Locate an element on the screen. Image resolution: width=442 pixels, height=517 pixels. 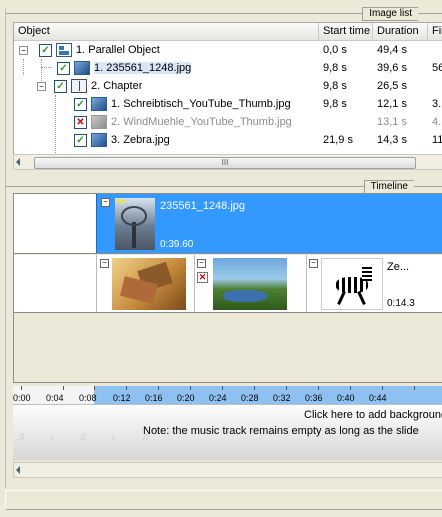
clip-title: 235561_1248.jpg is located at coordinates (203, 206).